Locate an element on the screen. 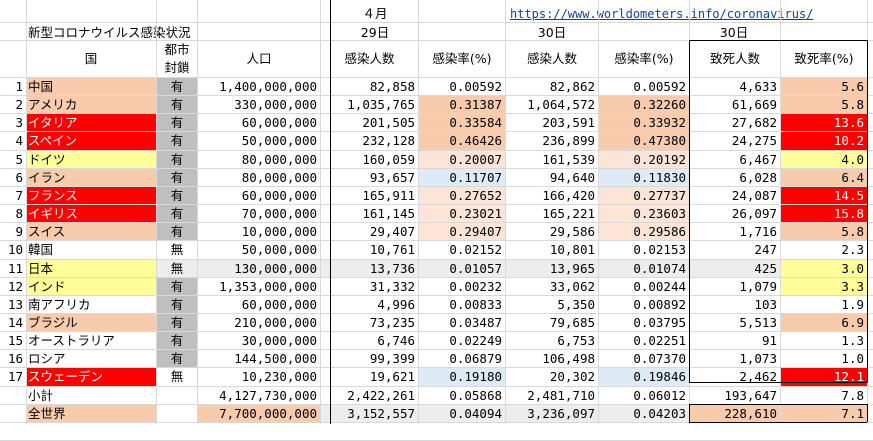 Image resolution: width=873 pixels, height=441 pixels. cell-country: ドイツ is located at coordinates (91, 159).